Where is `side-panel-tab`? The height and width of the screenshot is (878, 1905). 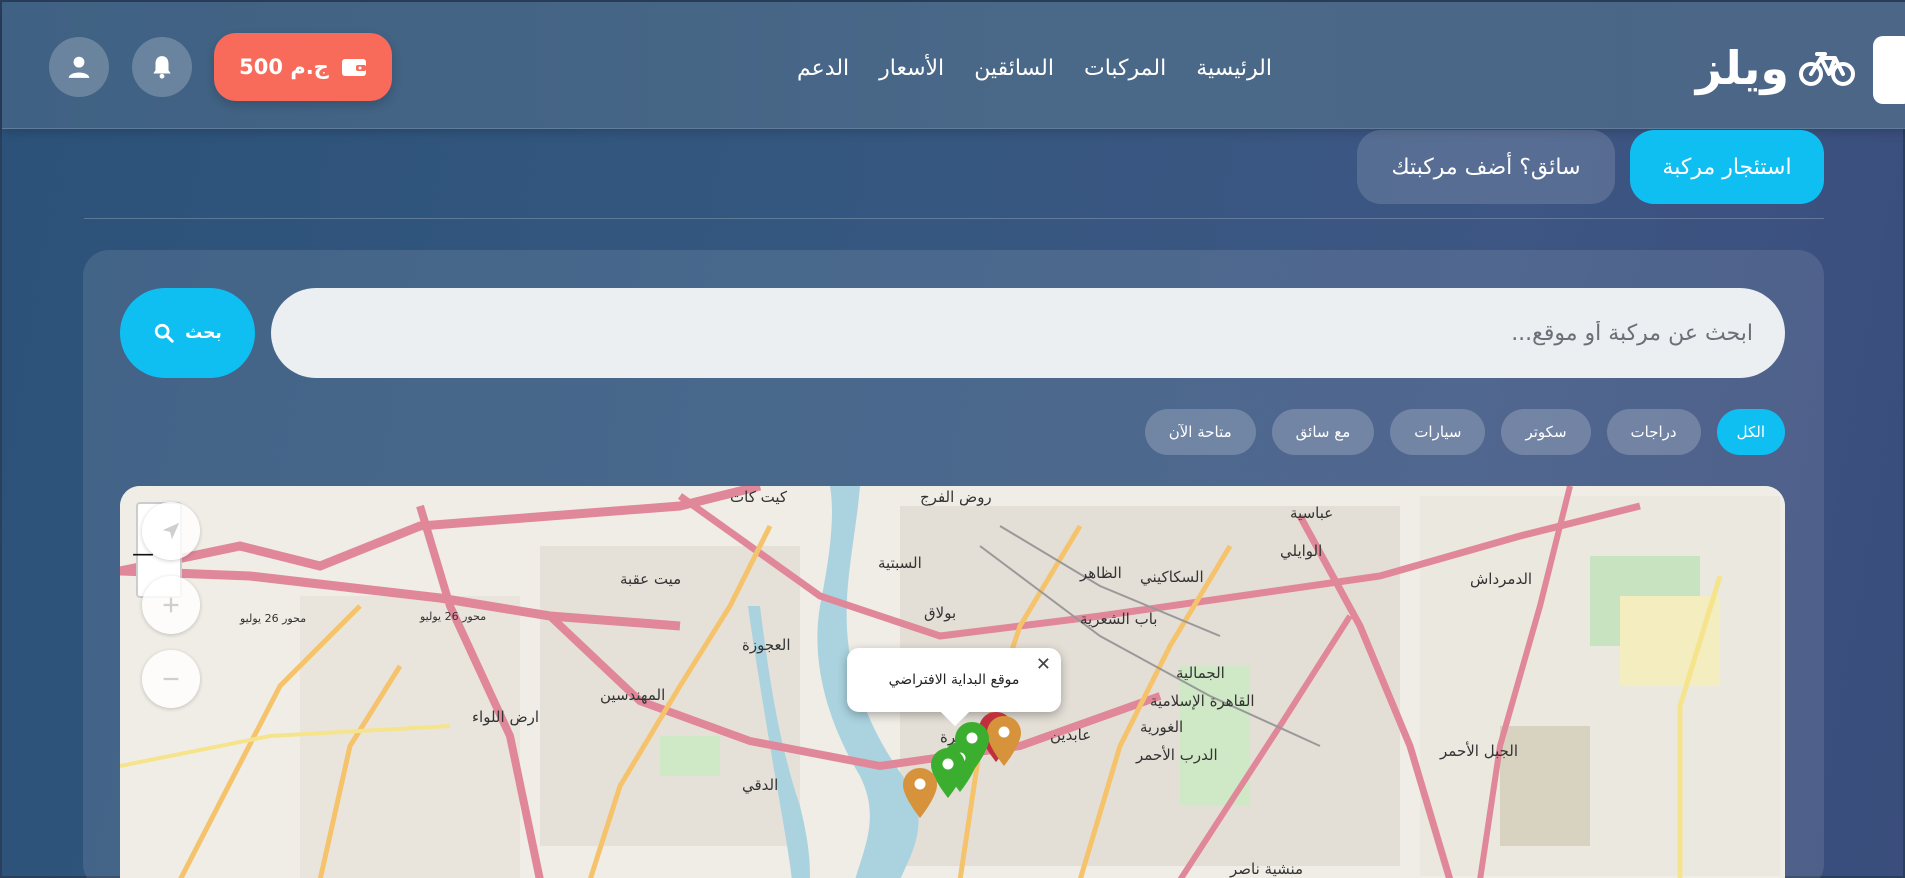 side-panel-tab is located at coordinates (1889, 70).